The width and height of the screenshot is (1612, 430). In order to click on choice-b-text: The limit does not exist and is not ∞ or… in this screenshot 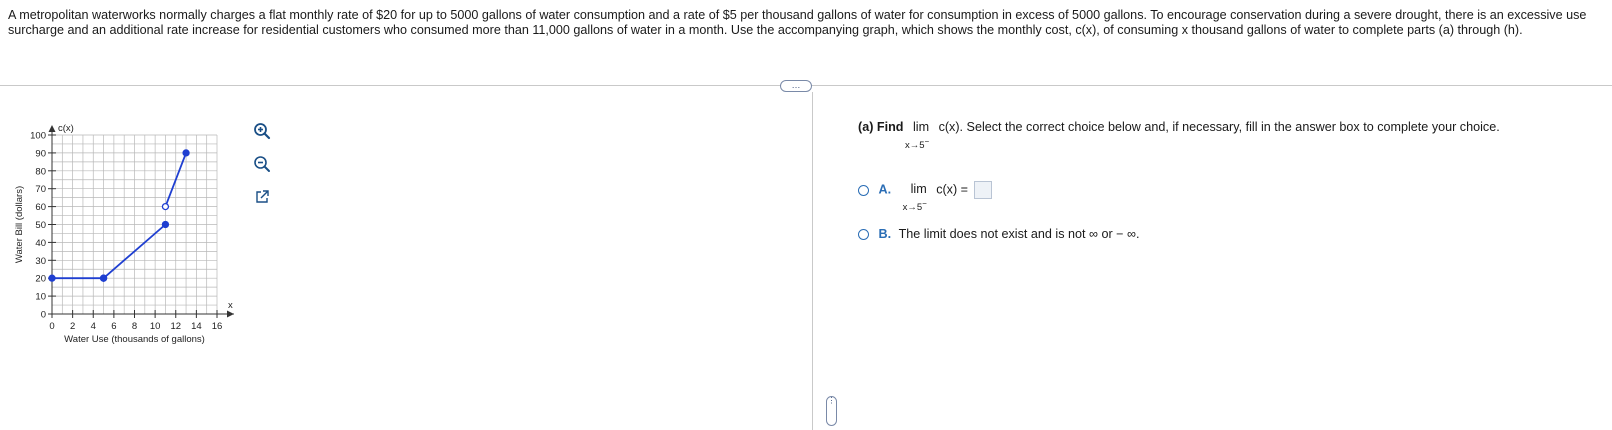, I will do `click(1019, 234)`.